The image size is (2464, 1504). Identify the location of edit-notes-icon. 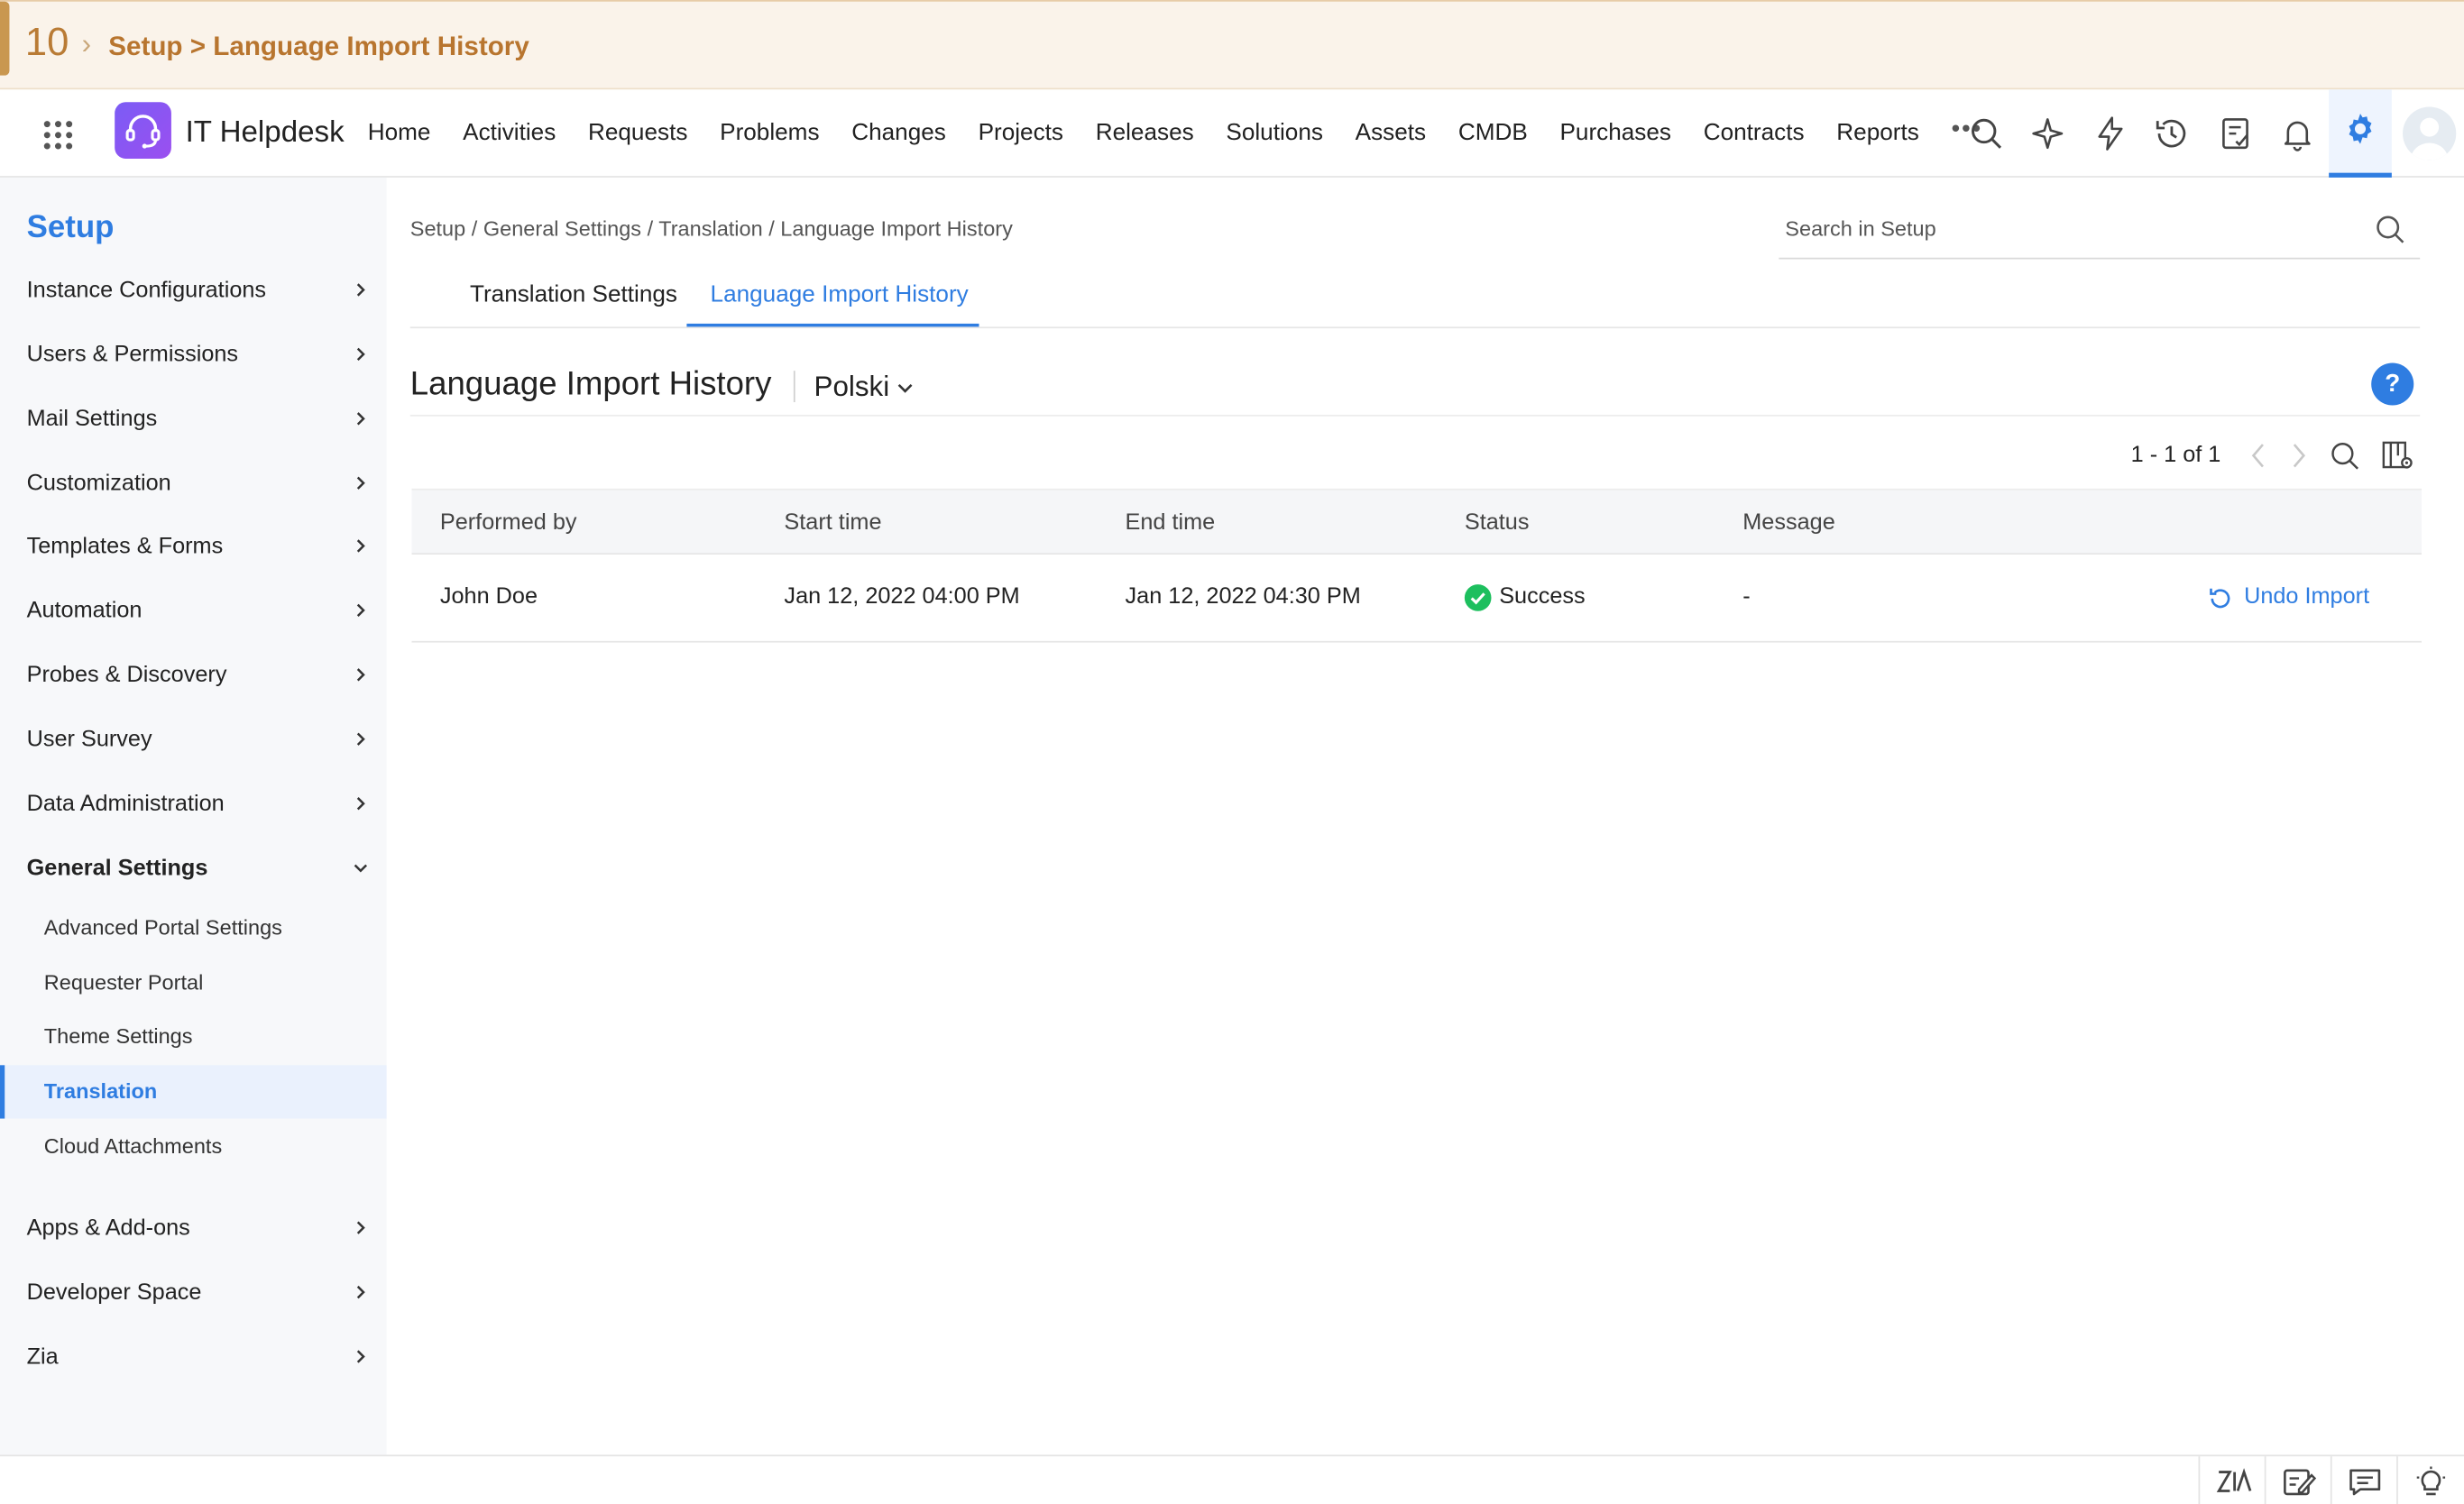
(2298, 1480).